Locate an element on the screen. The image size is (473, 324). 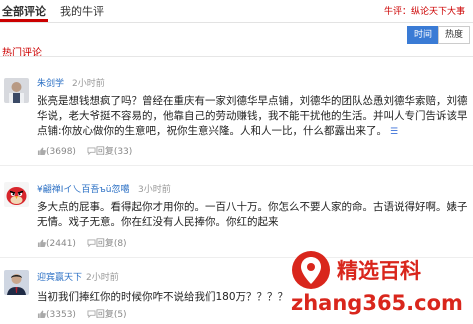
watermark-site: zhang365.com is located at coordinates (377, 303).